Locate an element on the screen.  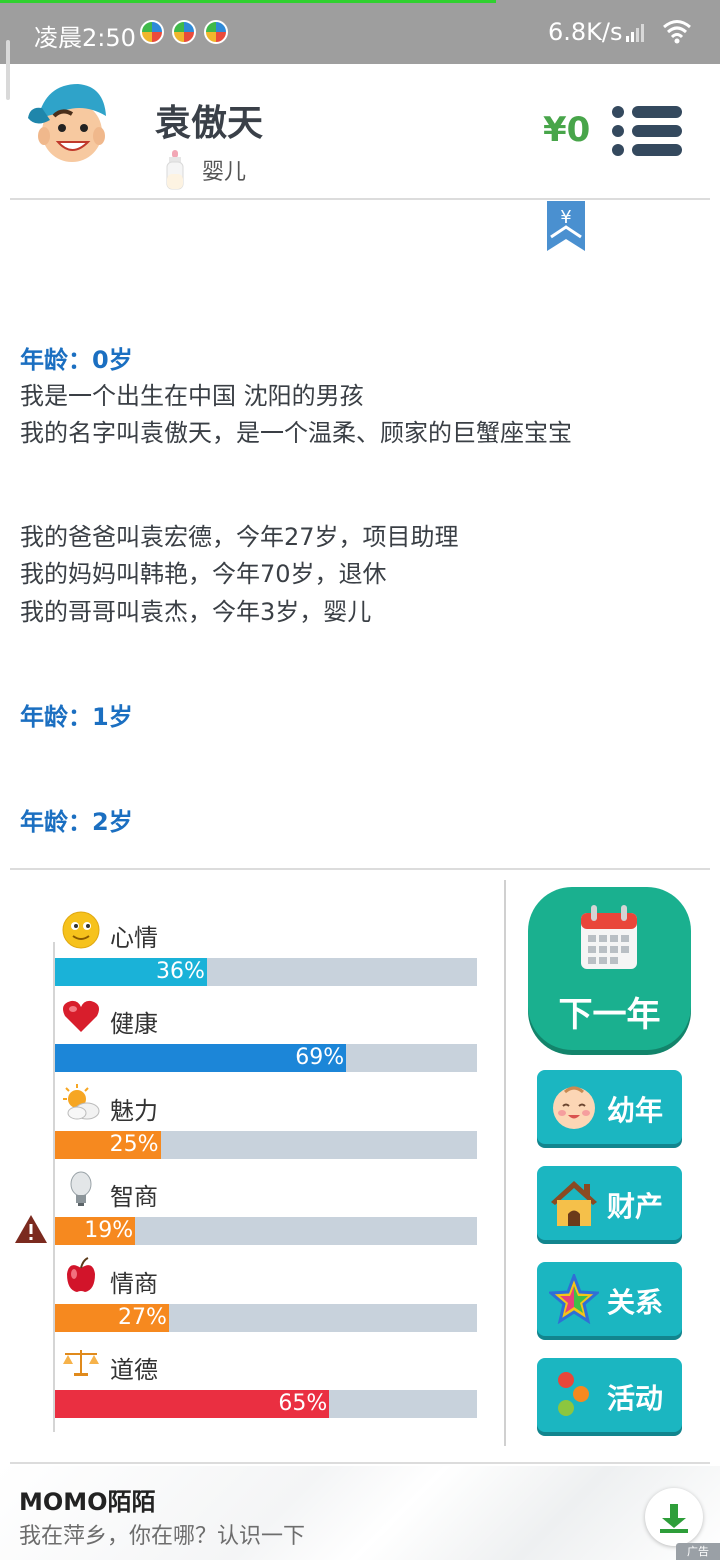
baby-bottle-icon is located at coordinates (175, 170).